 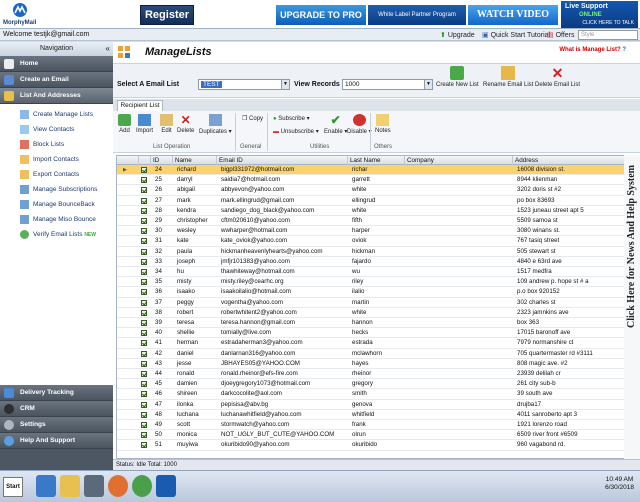 What do you see at coordinates (142, 486) in the screenshot?
I see `chrome-icon` at bounding box center [142, 486].